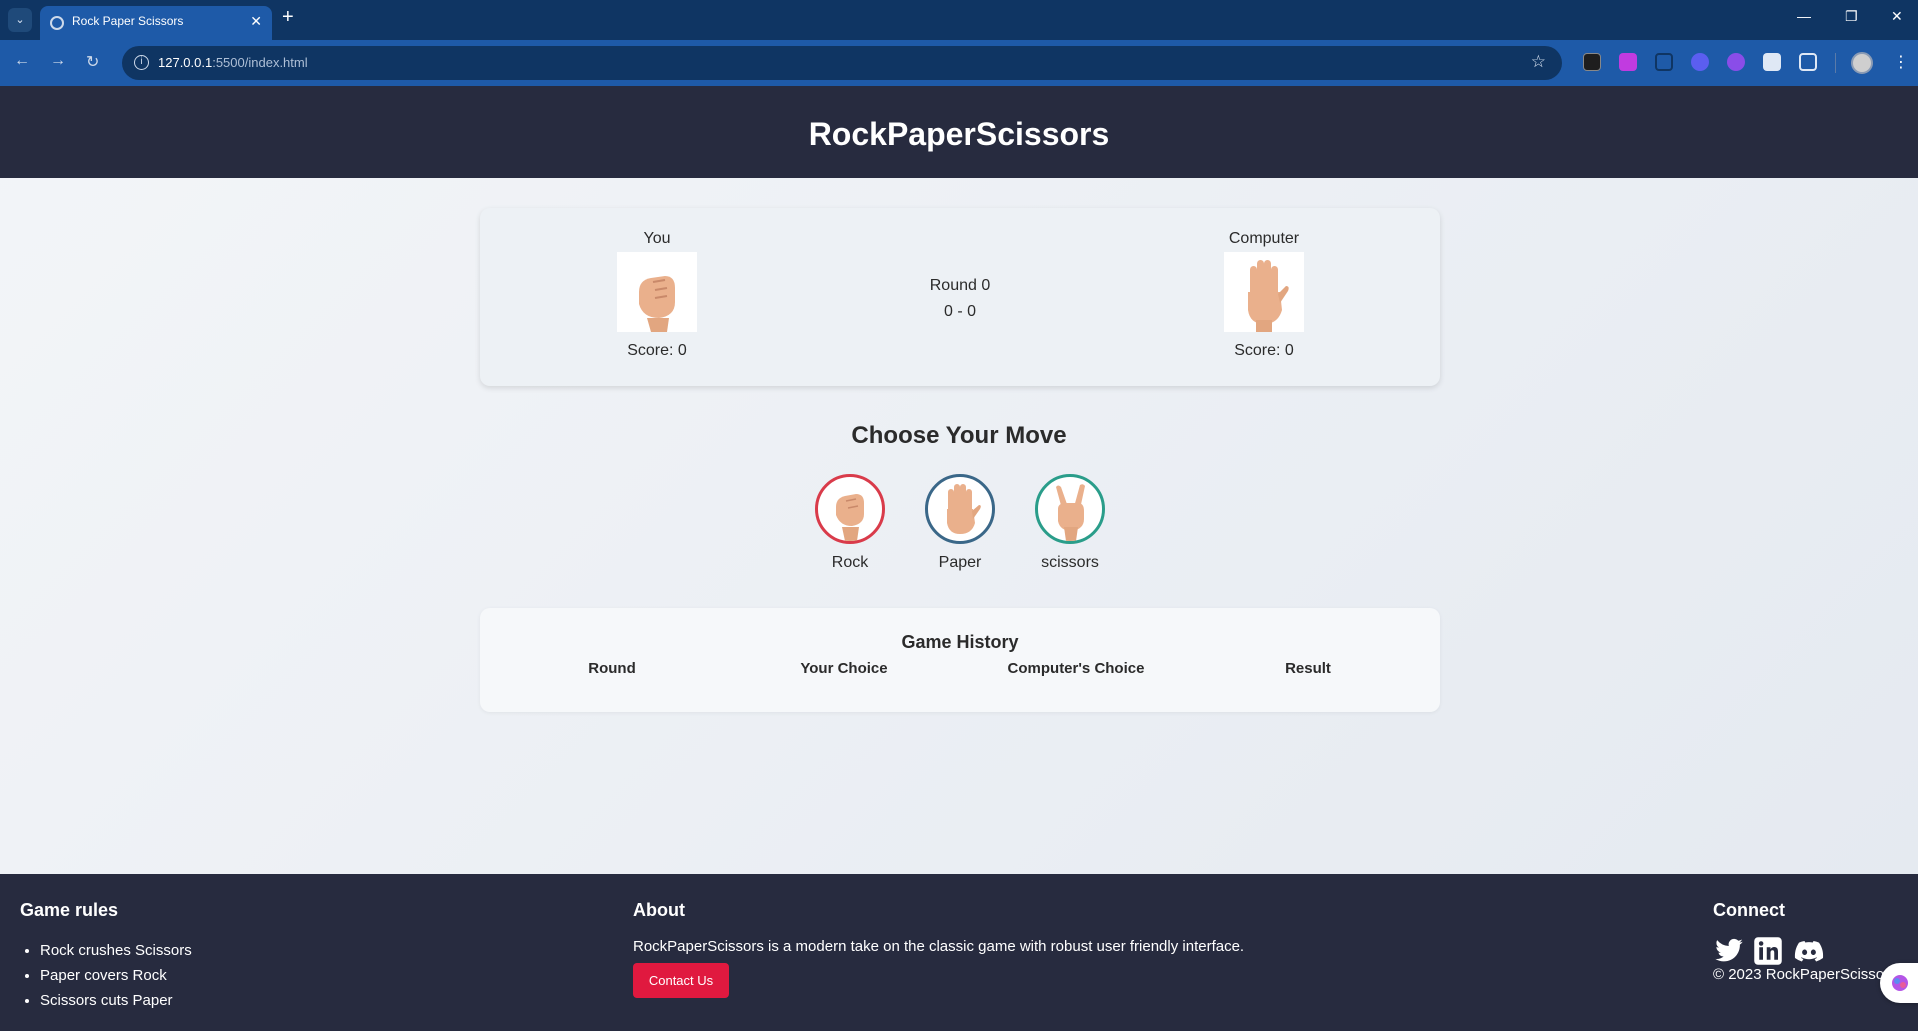 This screenshot has width=1918, height=1031. Describe the element at coordinates (1862, 63) in the screenshot. I see `profile-avatar` at that location.